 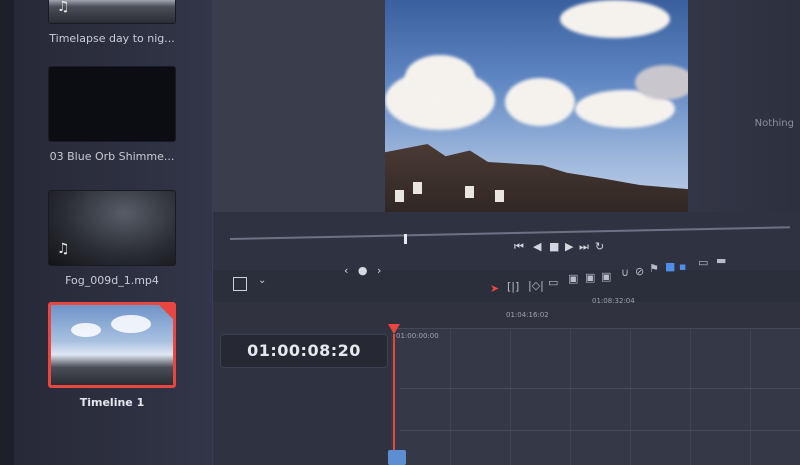 What do you see at coordinates (417, 336) in the screenshot?
I see `ruler-timecode: 01:00:00:00` at bounding box center [417, 336].